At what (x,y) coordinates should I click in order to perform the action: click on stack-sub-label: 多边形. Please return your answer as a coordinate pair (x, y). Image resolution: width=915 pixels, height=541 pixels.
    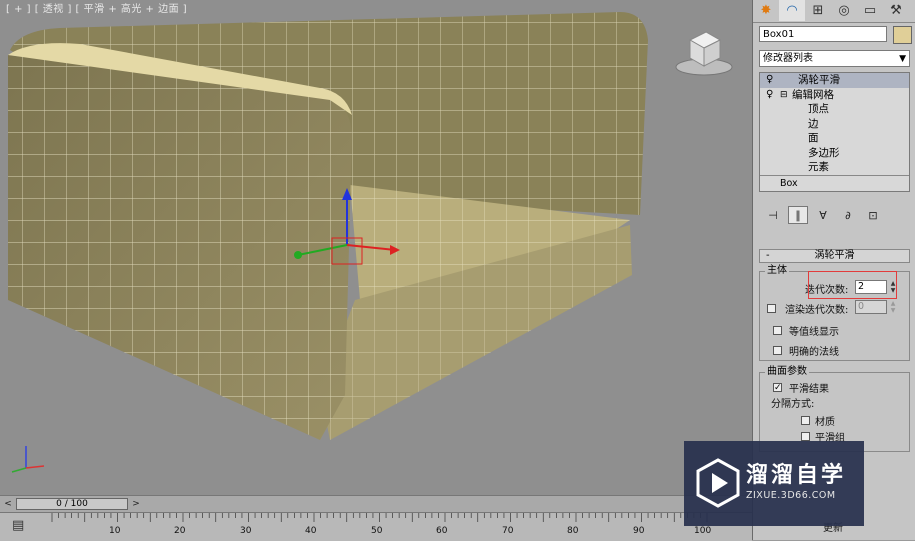
    Looking at the image, I should click on (824, 152).